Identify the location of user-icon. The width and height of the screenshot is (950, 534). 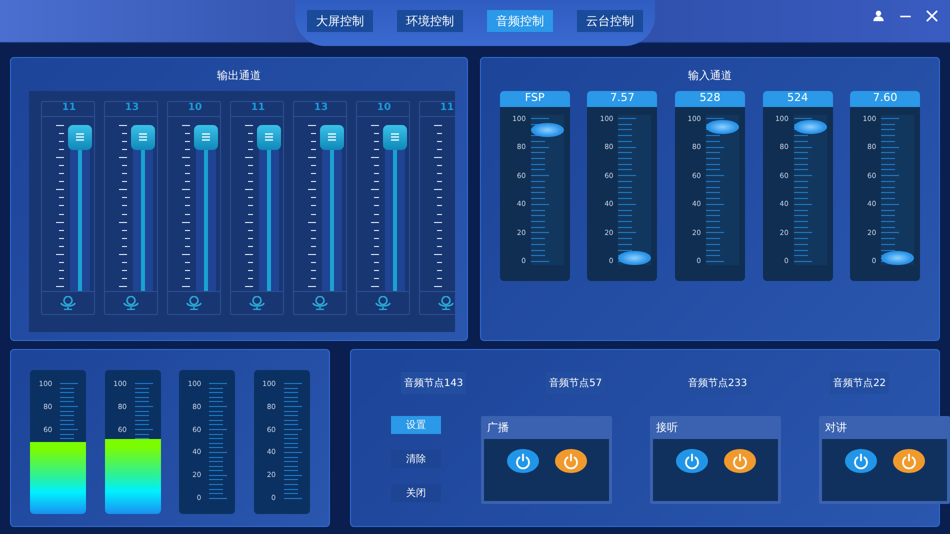
(878, 16).